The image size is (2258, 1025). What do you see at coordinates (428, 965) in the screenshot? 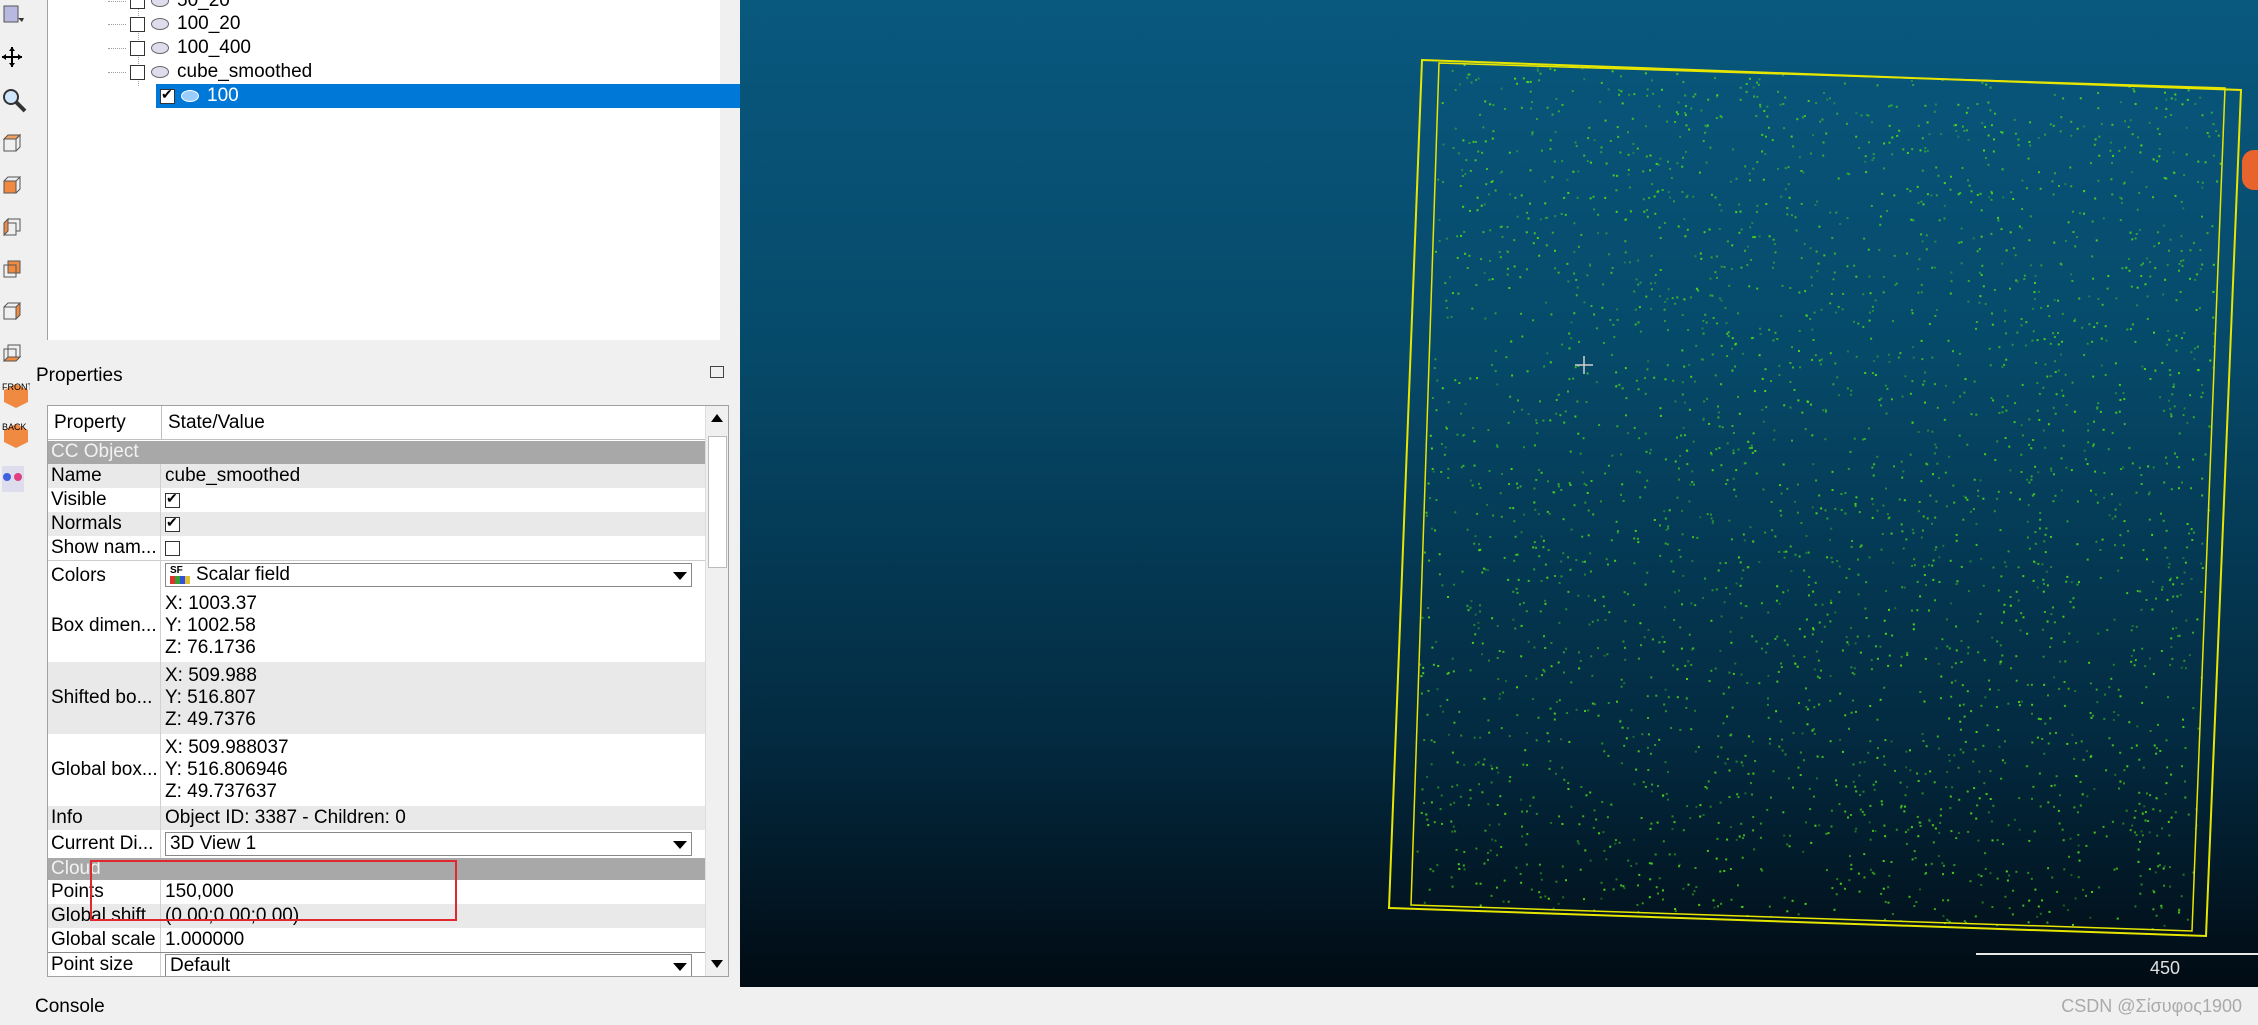
I see `point-size-dropdown: Default` at bounding box center [428, 965].